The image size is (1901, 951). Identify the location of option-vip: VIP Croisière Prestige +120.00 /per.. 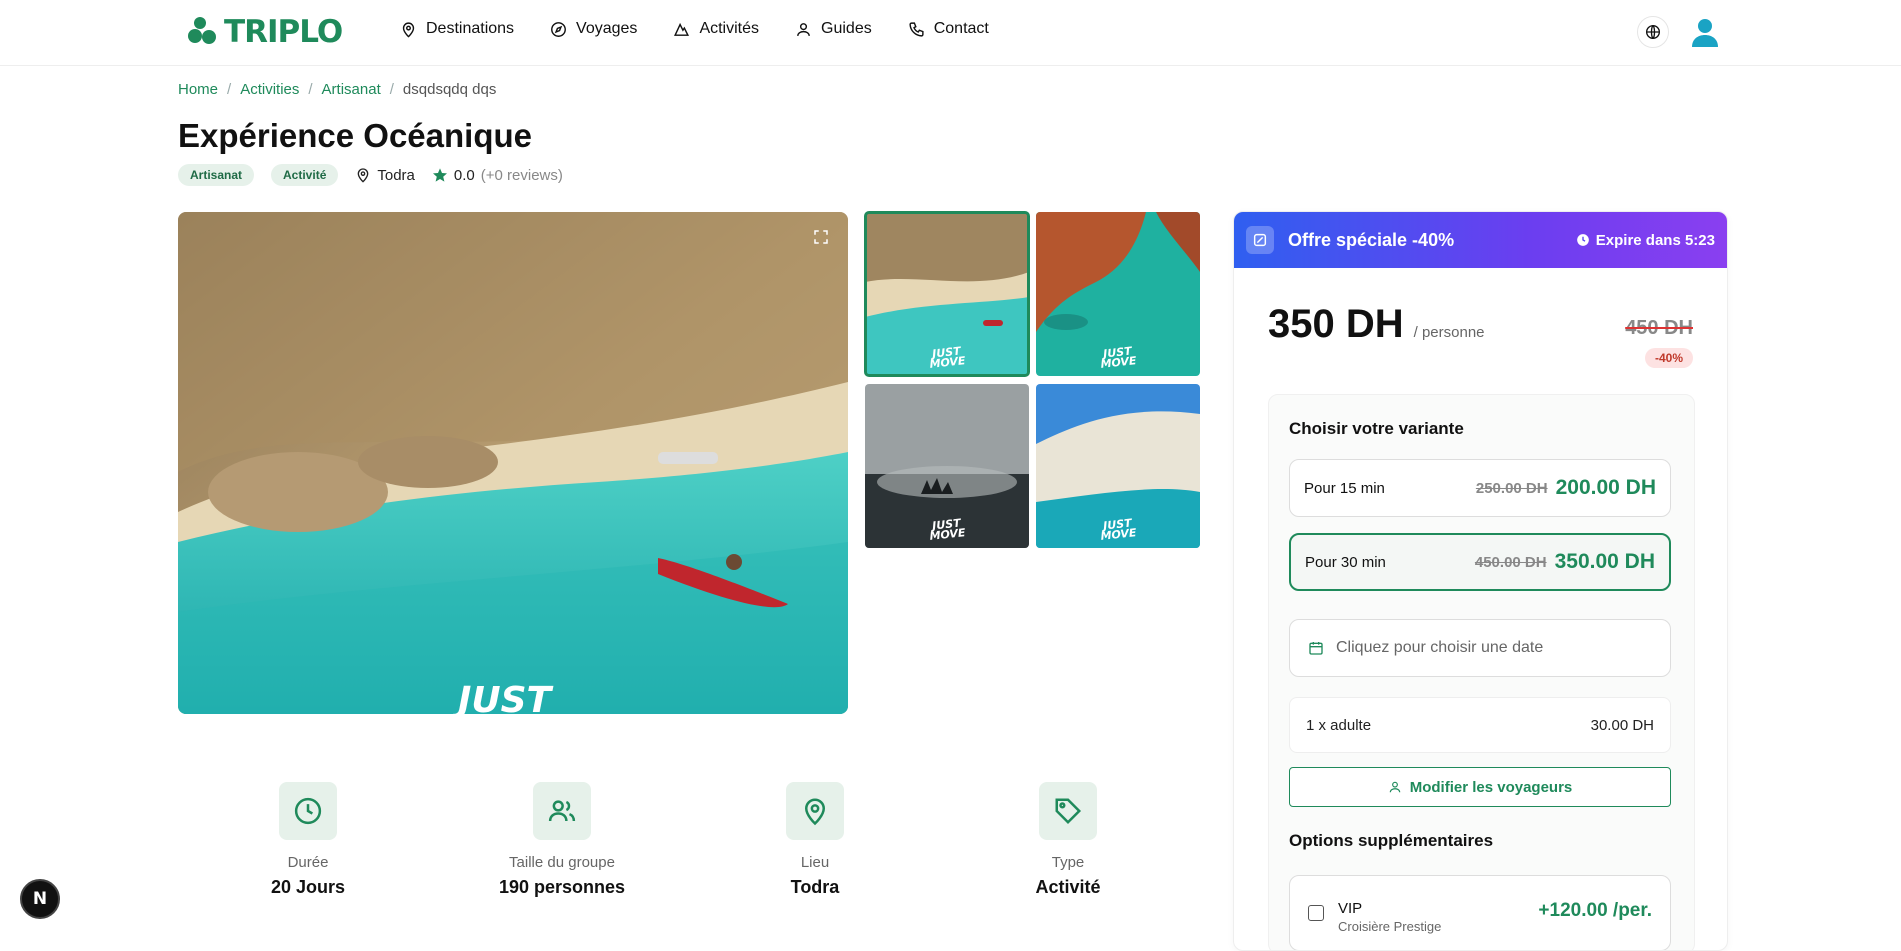
(1480, 912).